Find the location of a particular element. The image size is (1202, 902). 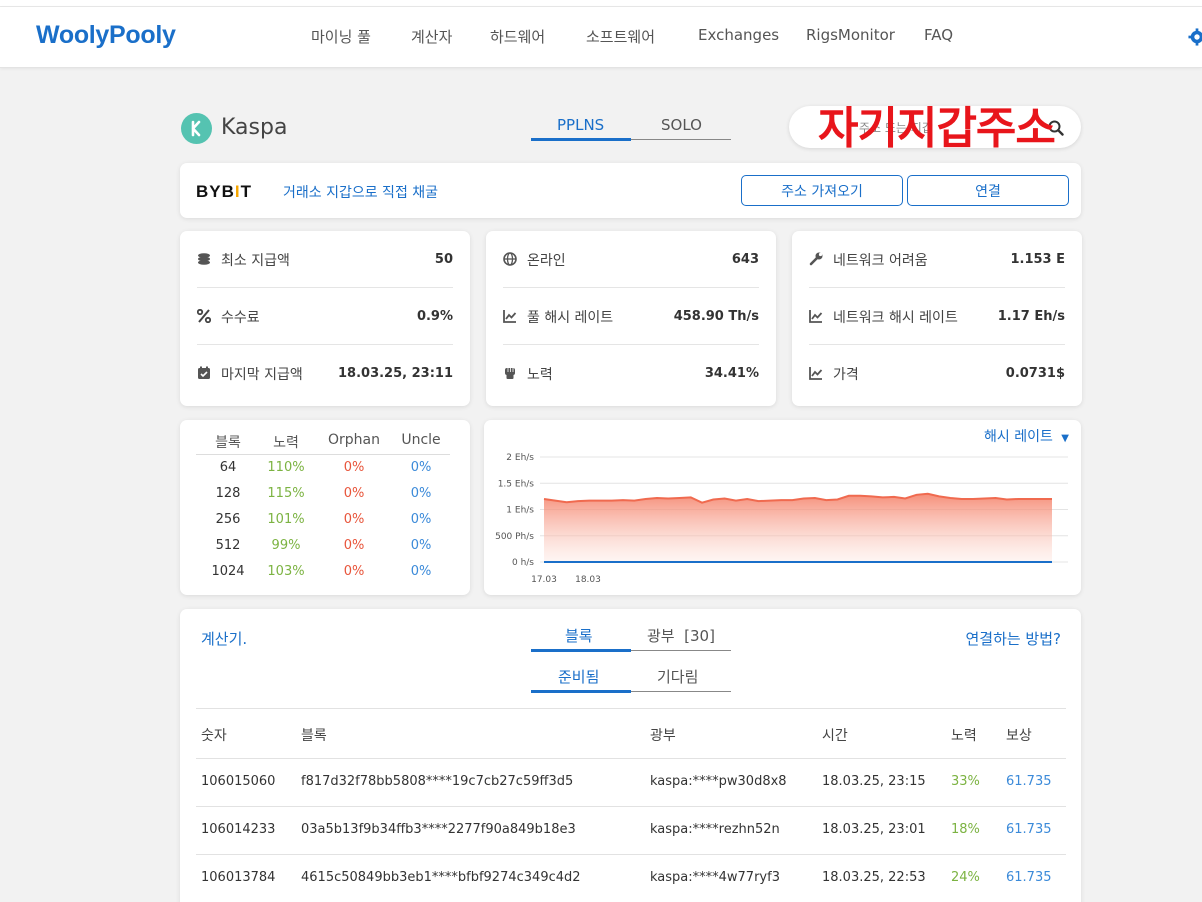

cell-number: 106015060 is located at coordinates (238, 781).